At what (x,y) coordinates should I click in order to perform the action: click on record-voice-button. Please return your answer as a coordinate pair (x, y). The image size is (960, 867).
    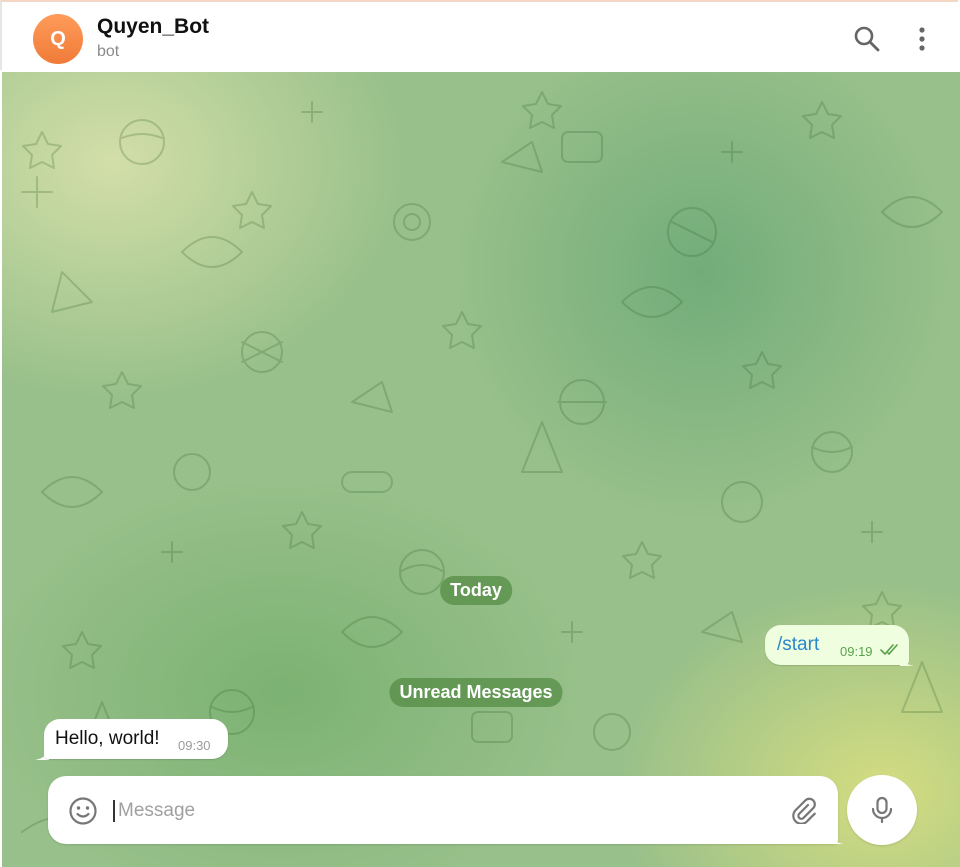
    Looking at the image, I should click on (882, 810).